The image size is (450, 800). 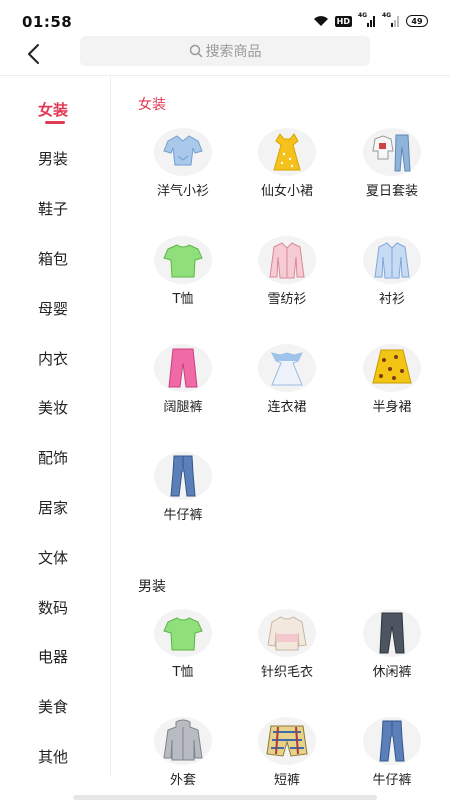 What do you see at coordinates (52, 258) in the screenshot?
I see `sidebar-item-label: 箱包` at bounding box center [52, 258].